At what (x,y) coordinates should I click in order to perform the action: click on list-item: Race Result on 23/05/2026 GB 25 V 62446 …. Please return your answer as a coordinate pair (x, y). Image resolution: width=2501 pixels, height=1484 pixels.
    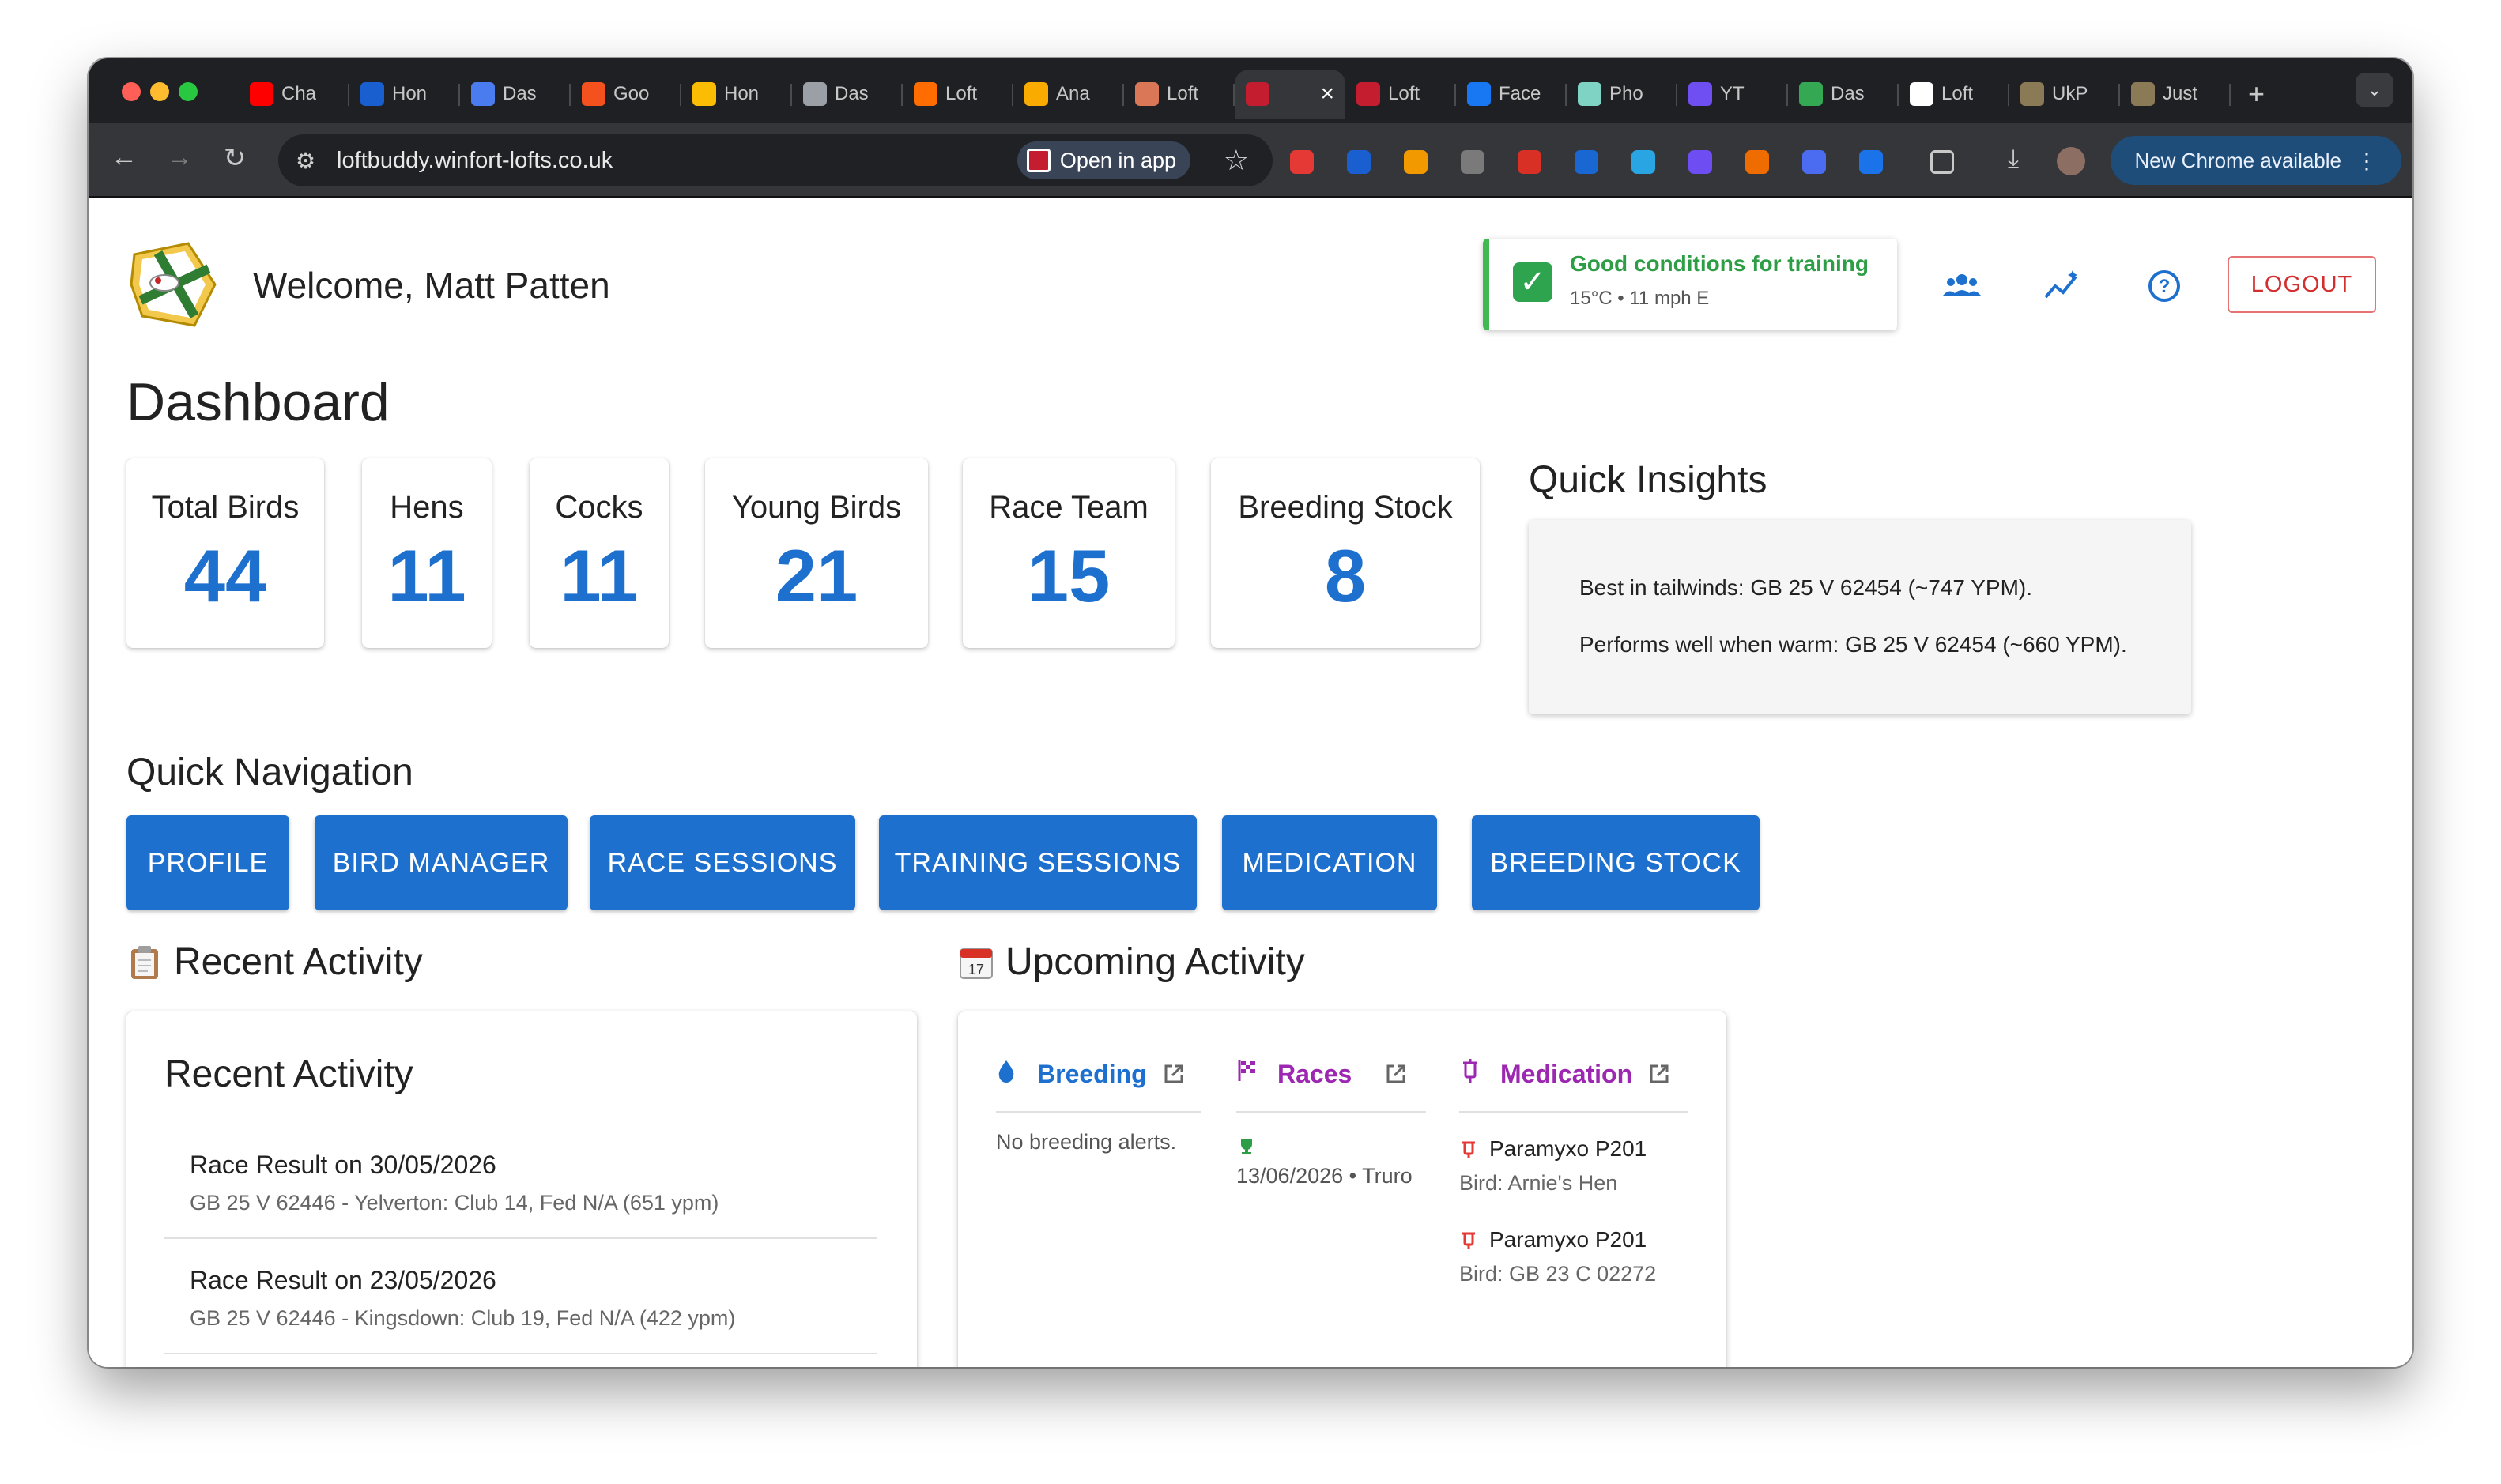
    Looking at the image, I should click on (533, 1298).